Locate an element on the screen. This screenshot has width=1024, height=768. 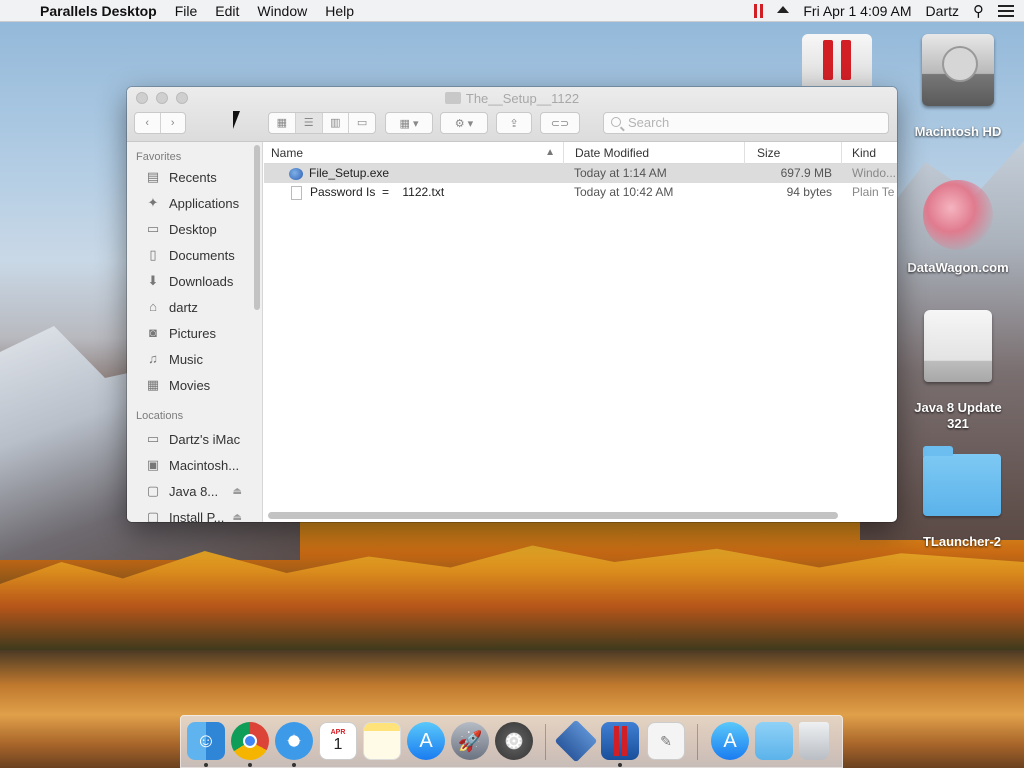
menu-help: Help is located at coordinates (339, 11).